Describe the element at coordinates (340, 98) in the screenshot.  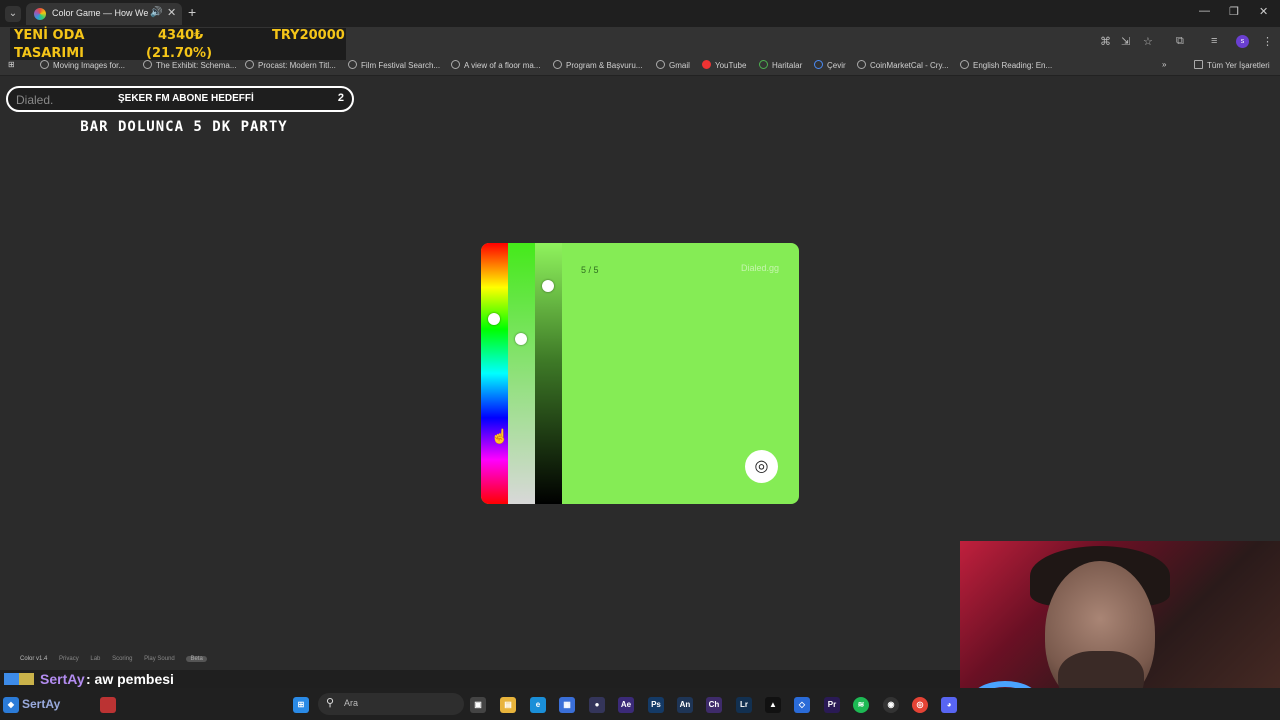
I see `goal-count: 2` at that location.